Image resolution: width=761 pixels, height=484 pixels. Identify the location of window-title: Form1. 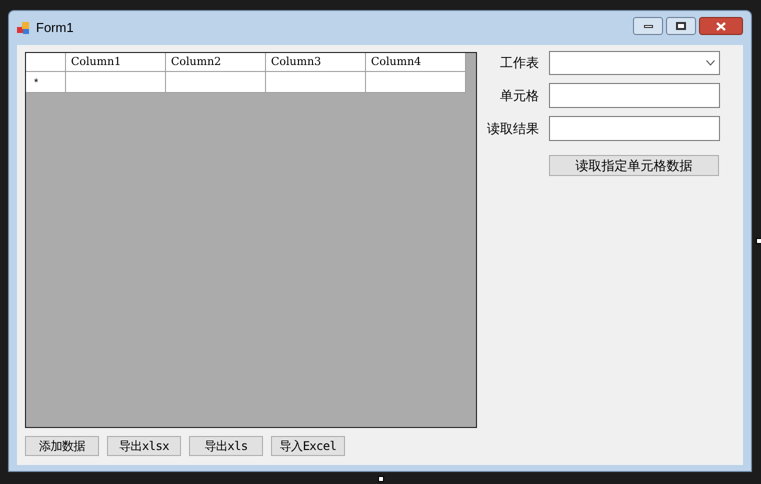
(55, 28).